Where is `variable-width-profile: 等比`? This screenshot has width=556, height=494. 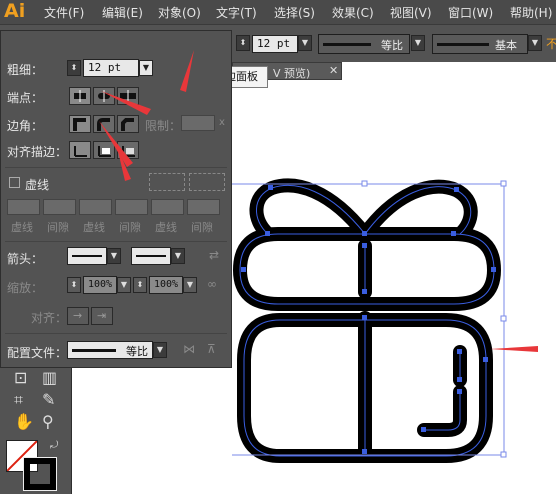 variable-width-profile: 等比 is located at coordinates (364, 44).